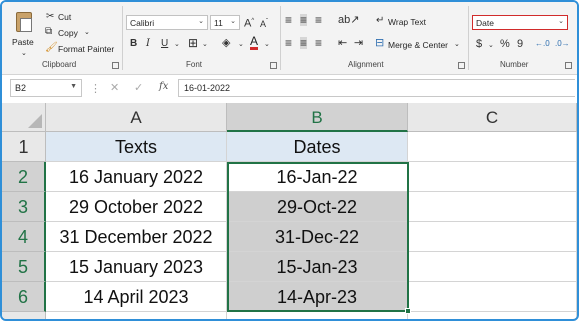 This screenshot has height=321, width=579. I want to click on cell-a1: Texts, so click(136, 147).